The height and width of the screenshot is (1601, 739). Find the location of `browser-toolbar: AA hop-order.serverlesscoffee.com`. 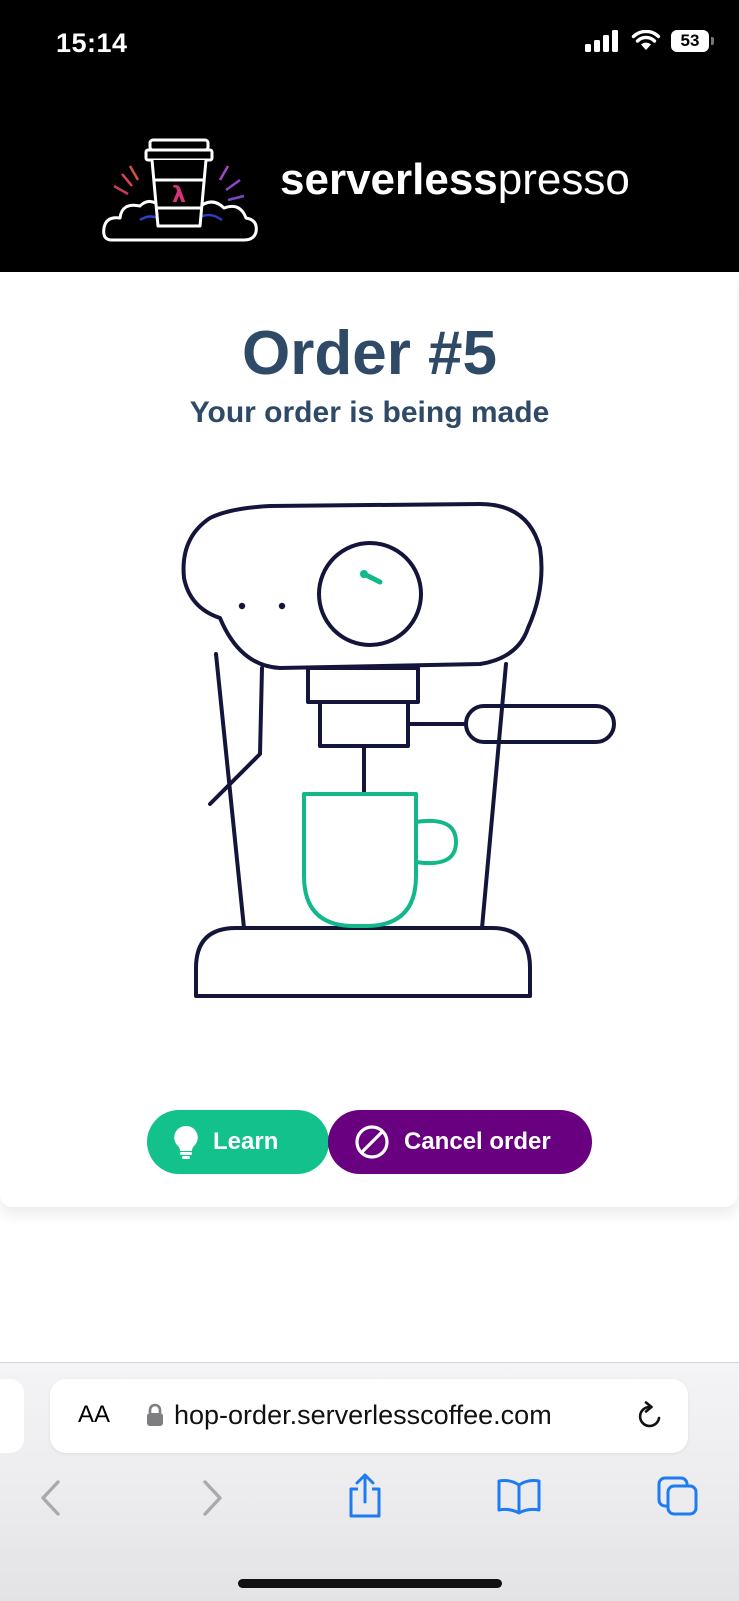

browser-toolbar: AA hop-order.serverlesscoffee.com is located at coordinates (369, 1481).